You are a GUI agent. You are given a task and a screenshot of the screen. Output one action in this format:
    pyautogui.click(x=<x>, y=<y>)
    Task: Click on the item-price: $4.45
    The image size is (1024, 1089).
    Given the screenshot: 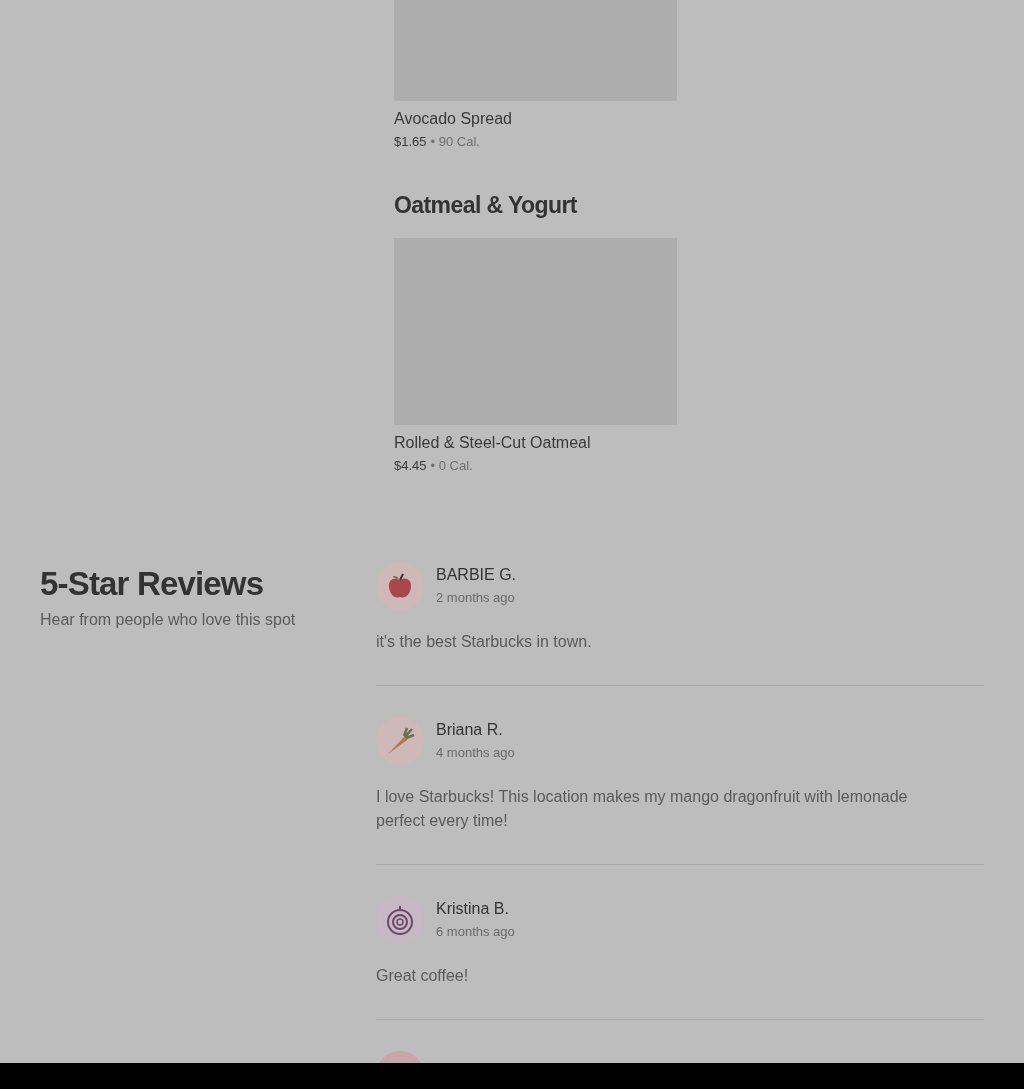 What is the action you would take?
    pyautogui.click(x=410, y=466)
    